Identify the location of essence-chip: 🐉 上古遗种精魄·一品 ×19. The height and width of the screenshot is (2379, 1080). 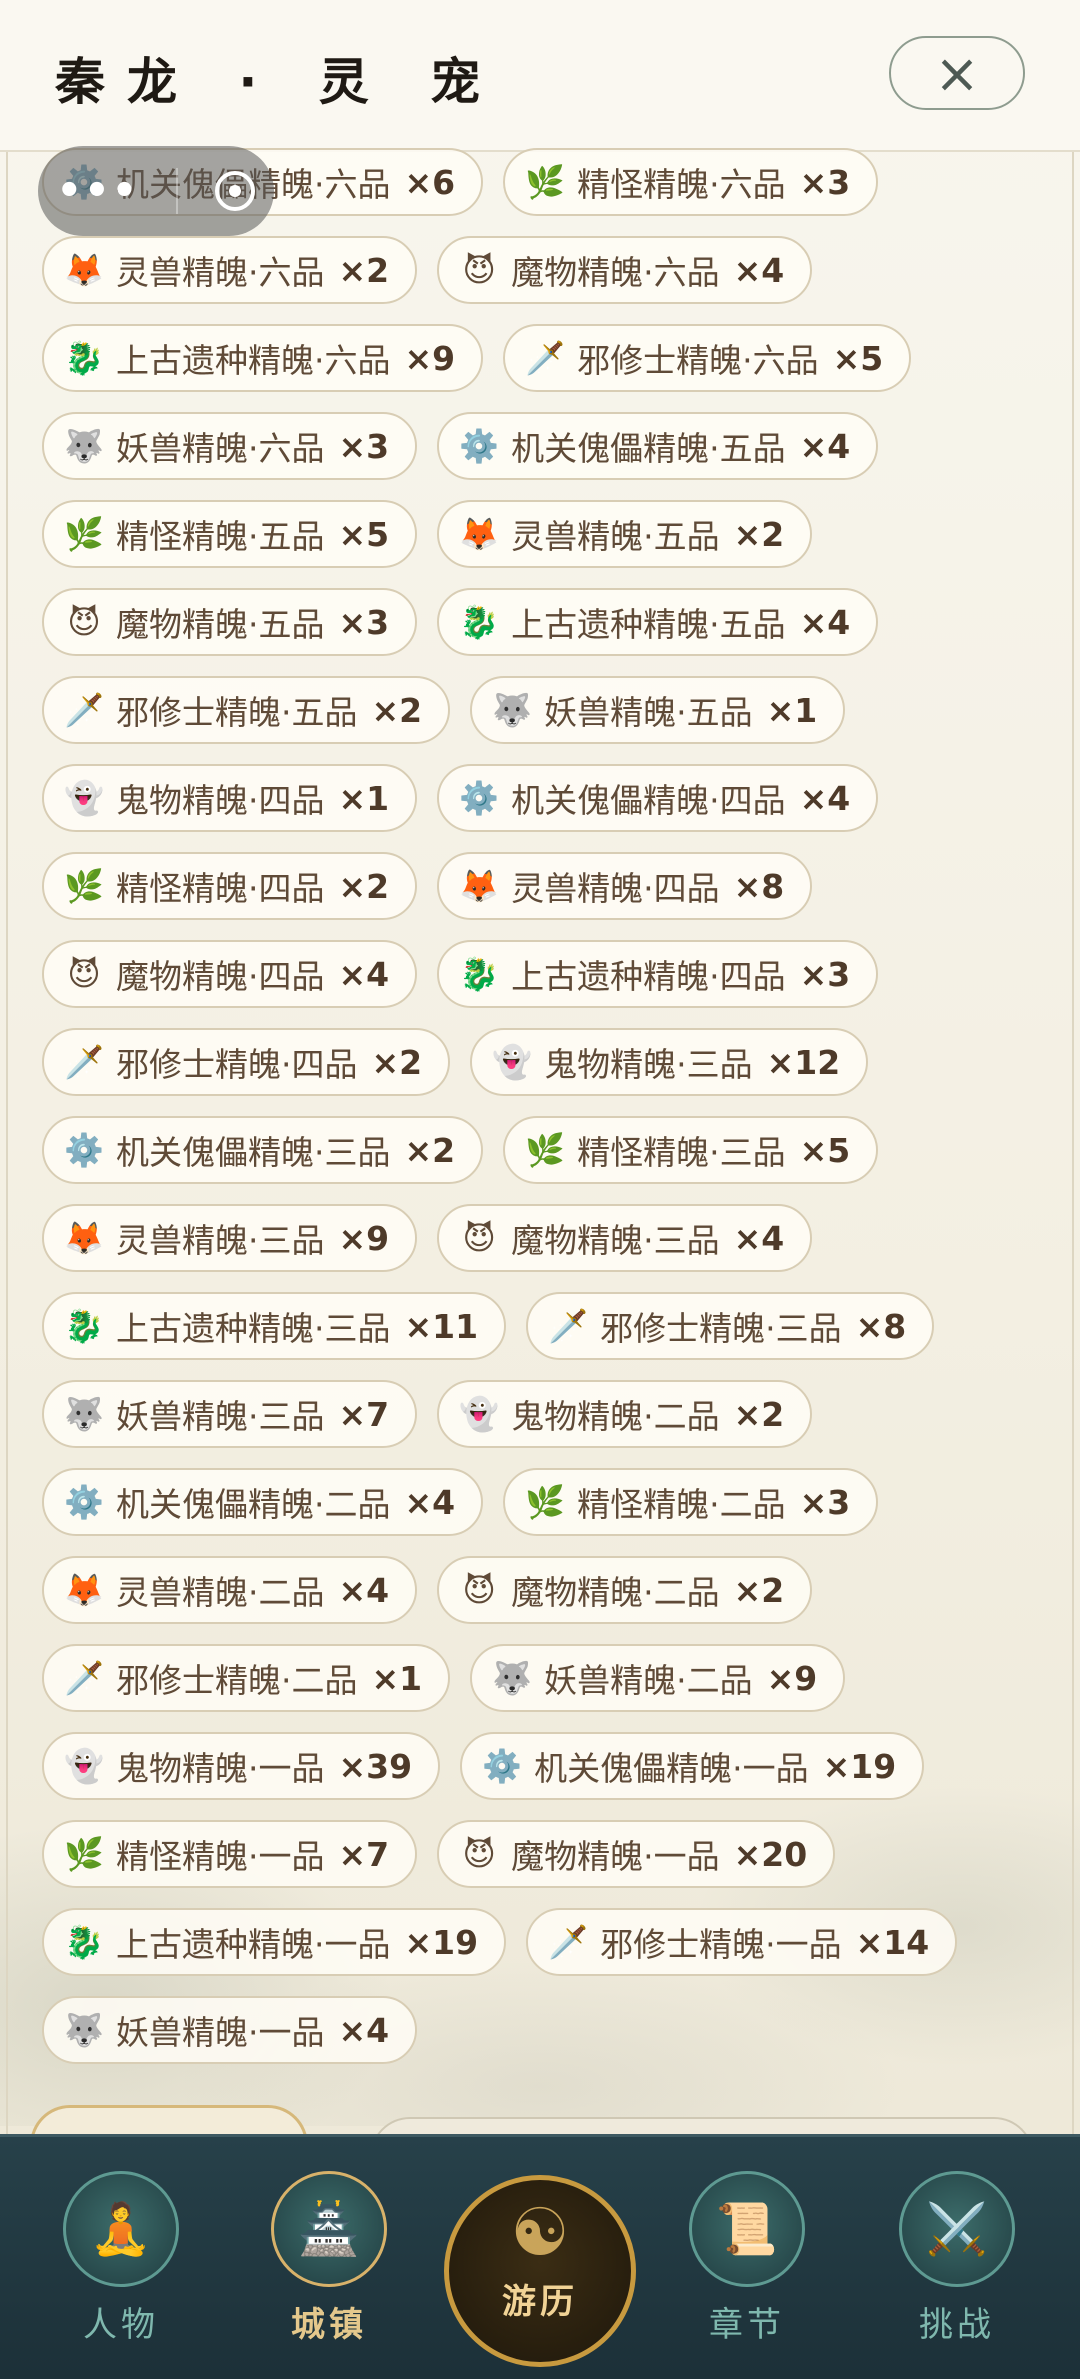
(274, 1942).